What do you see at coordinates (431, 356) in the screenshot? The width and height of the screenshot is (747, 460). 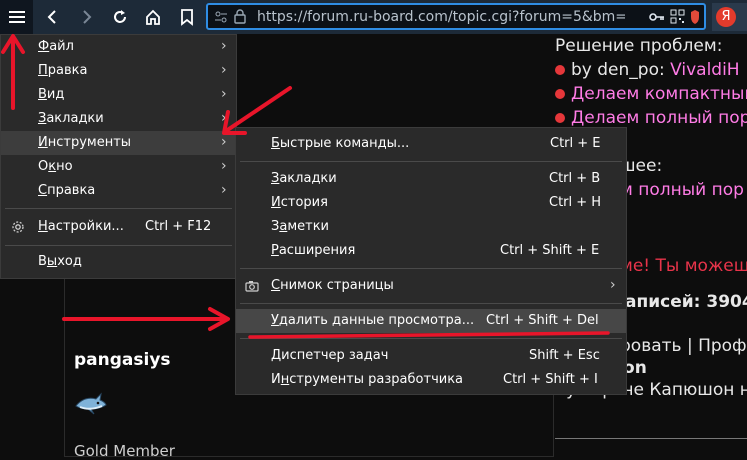 I see `menu-item-task-manager: Диспетчер задач Shift + Esc` at bounding box center [431, 356].